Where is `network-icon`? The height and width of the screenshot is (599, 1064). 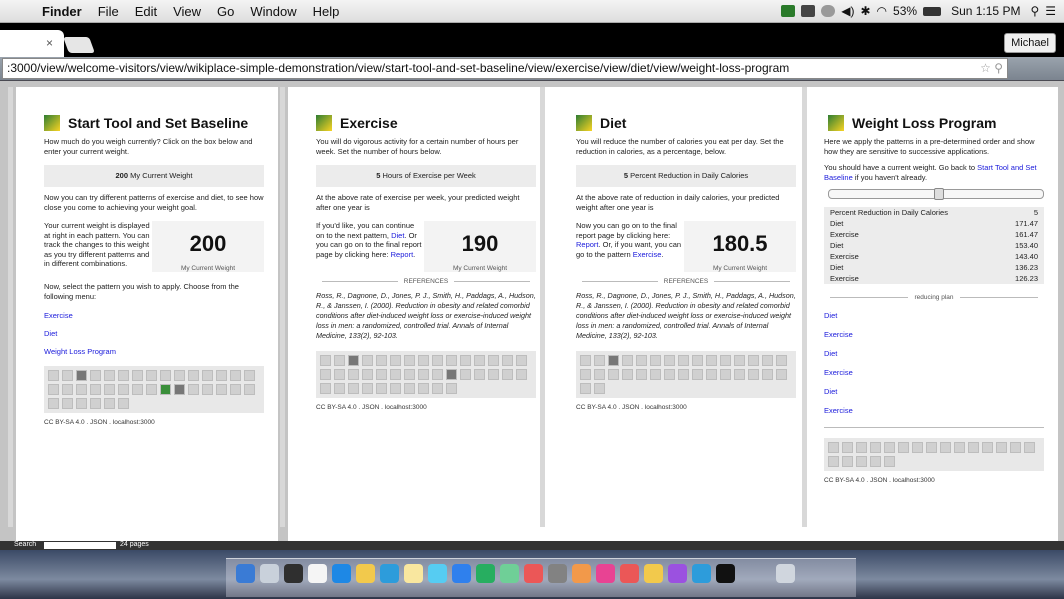
network-icon is located at coordinates (701, 573).